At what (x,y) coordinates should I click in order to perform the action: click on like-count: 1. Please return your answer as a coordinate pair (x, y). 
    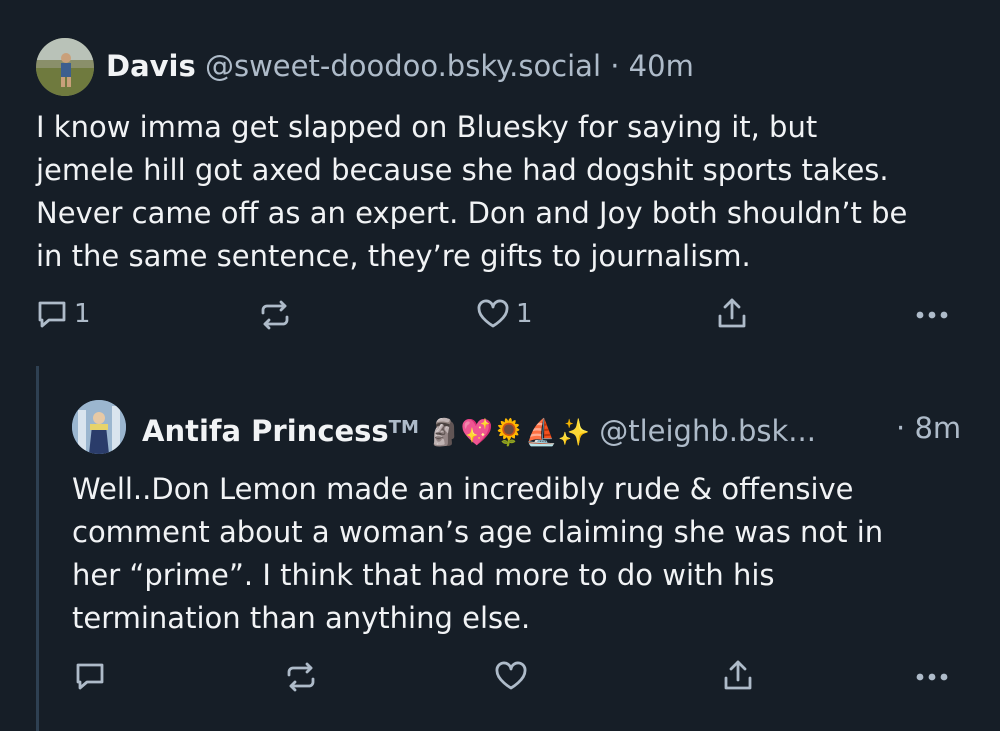
    Looking at the image, I should click on (524, 314).